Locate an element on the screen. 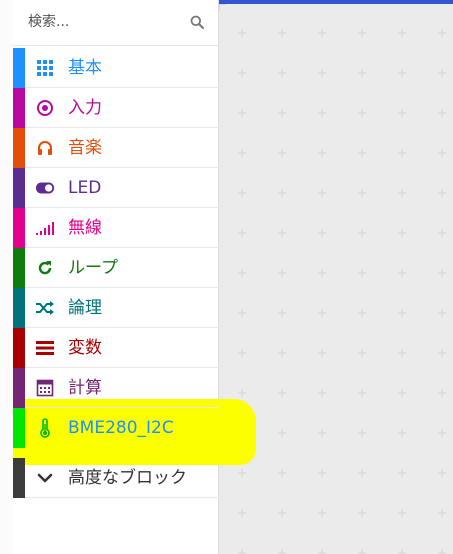  chevron-down-icon is located at coordinates (45, 478).